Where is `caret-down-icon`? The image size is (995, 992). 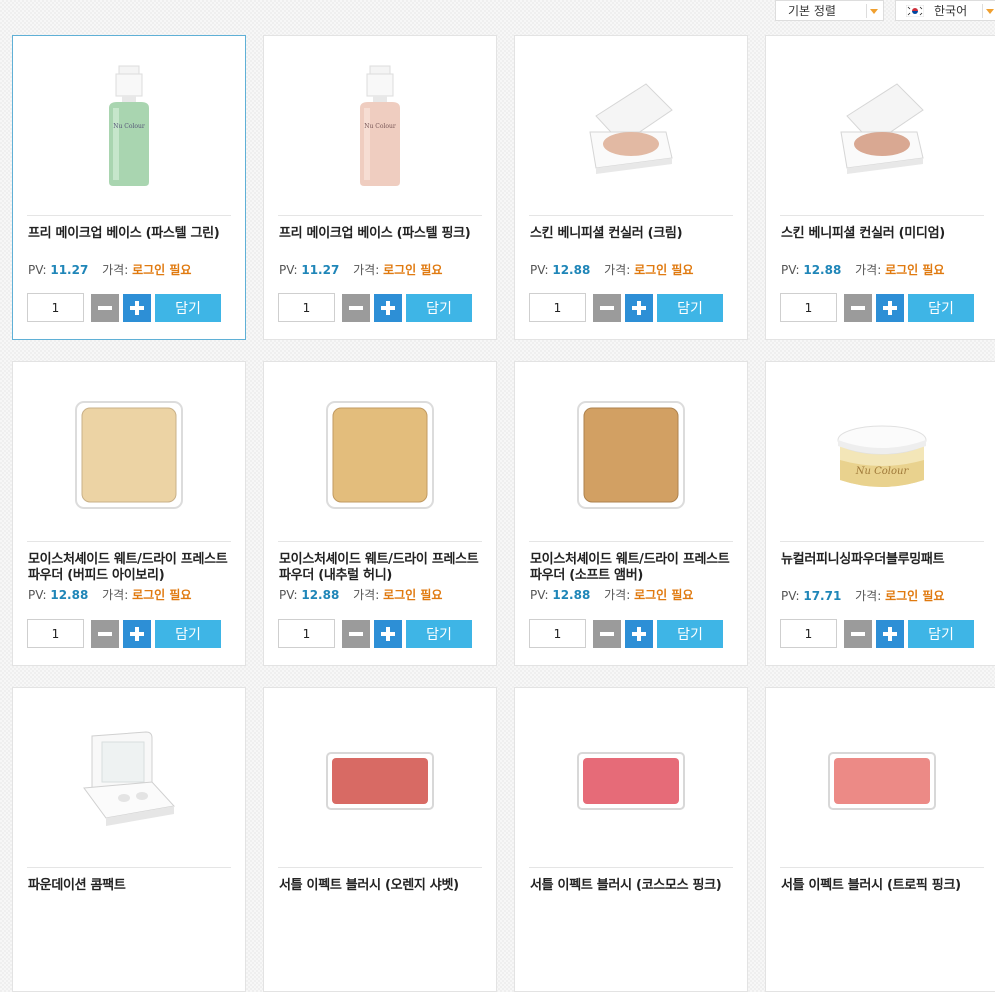 caret-down-icon is located at coordinates (874, 11).